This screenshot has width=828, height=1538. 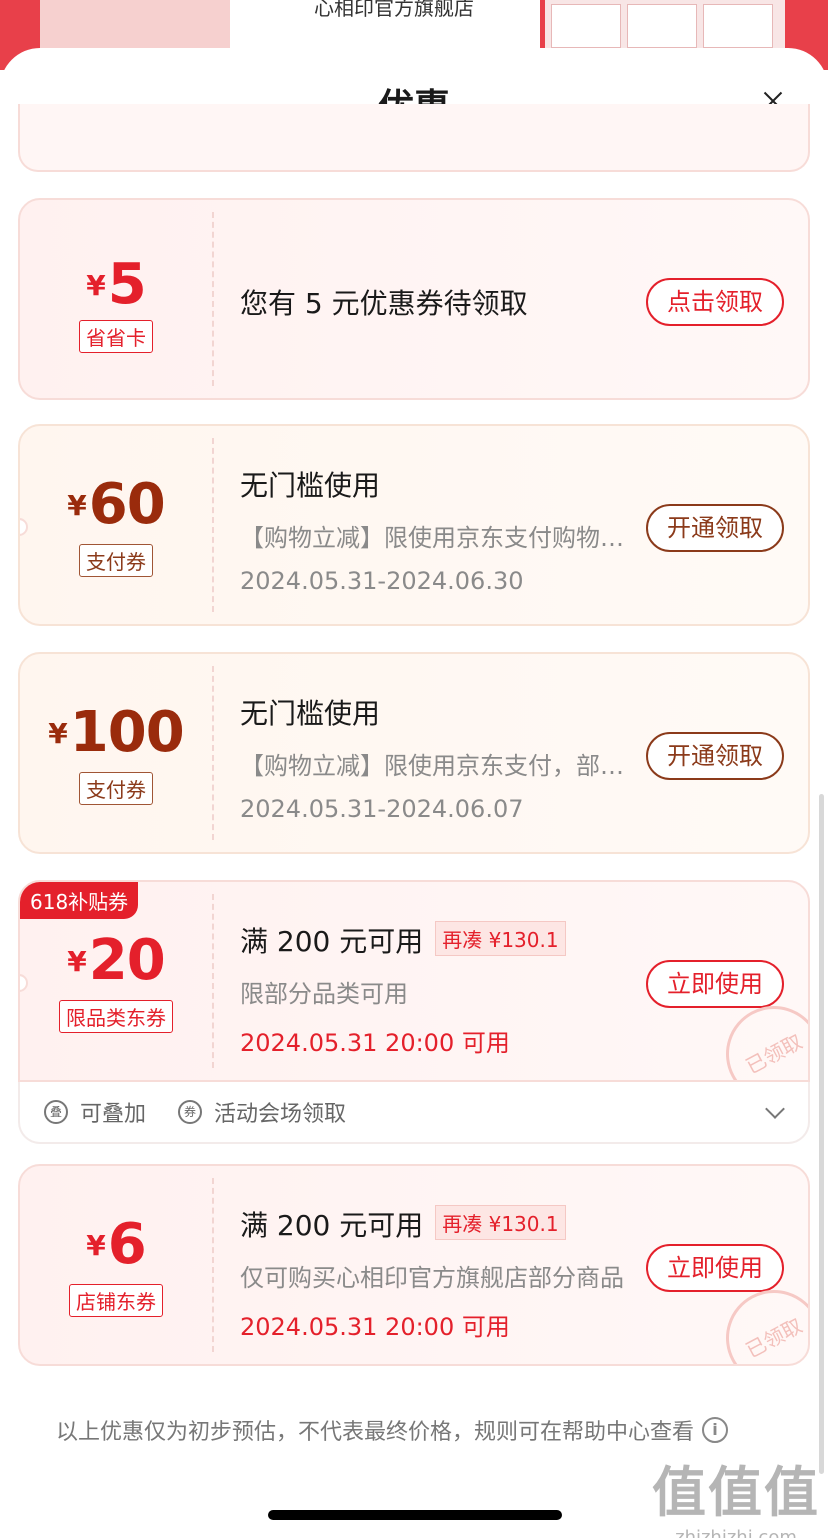 I want to click on claim-button: 点击领取, so click(x=715, y=302).